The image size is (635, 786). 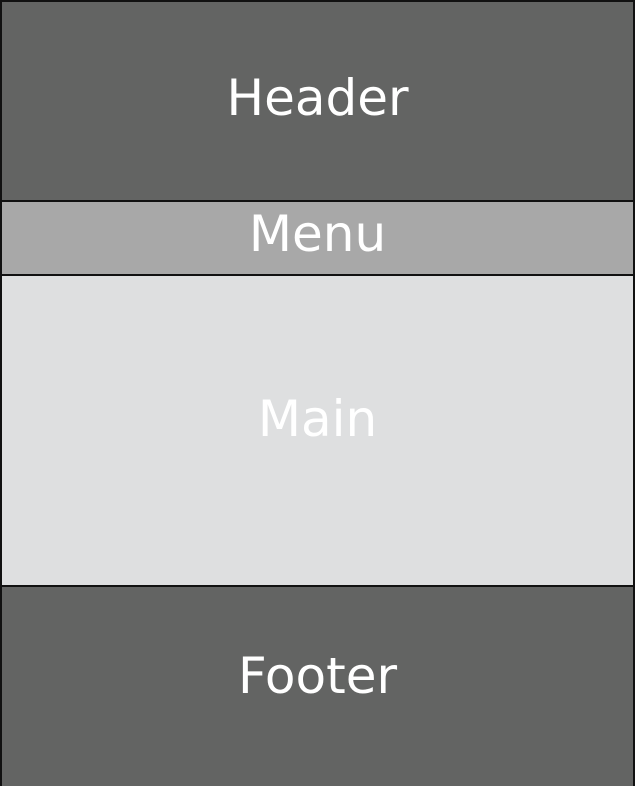 I want to click on menu-label: Menu, so click(x=317, y=234).